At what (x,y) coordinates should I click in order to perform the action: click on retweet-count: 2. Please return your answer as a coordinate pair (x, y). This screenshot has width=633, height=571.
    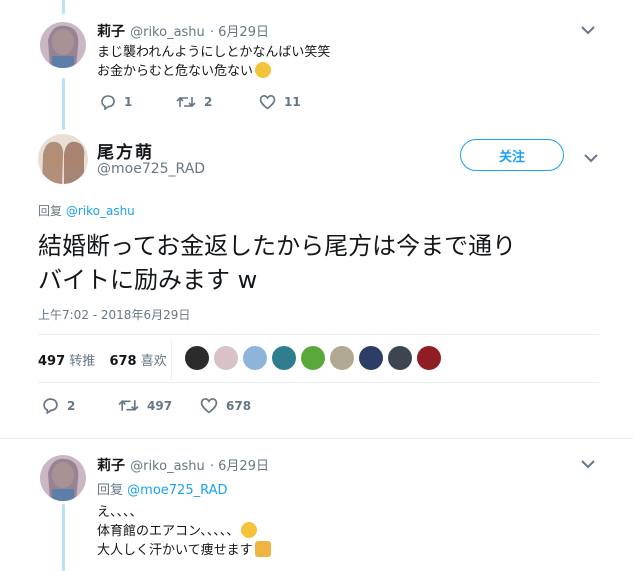
    Looking at the image, I should click on (208, 102).